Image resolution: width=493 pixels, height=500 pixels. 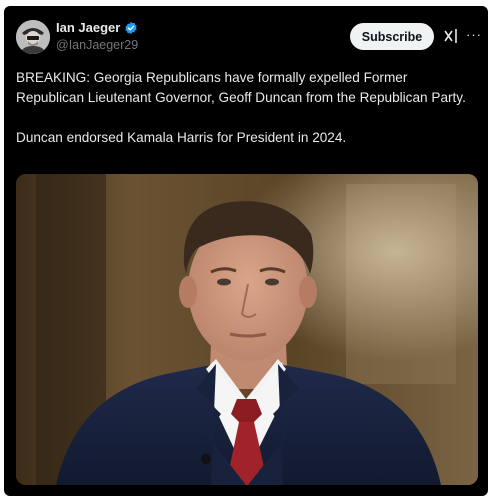 I want to click on subscribe-button: Subscribe, so click(x=392, y=36).